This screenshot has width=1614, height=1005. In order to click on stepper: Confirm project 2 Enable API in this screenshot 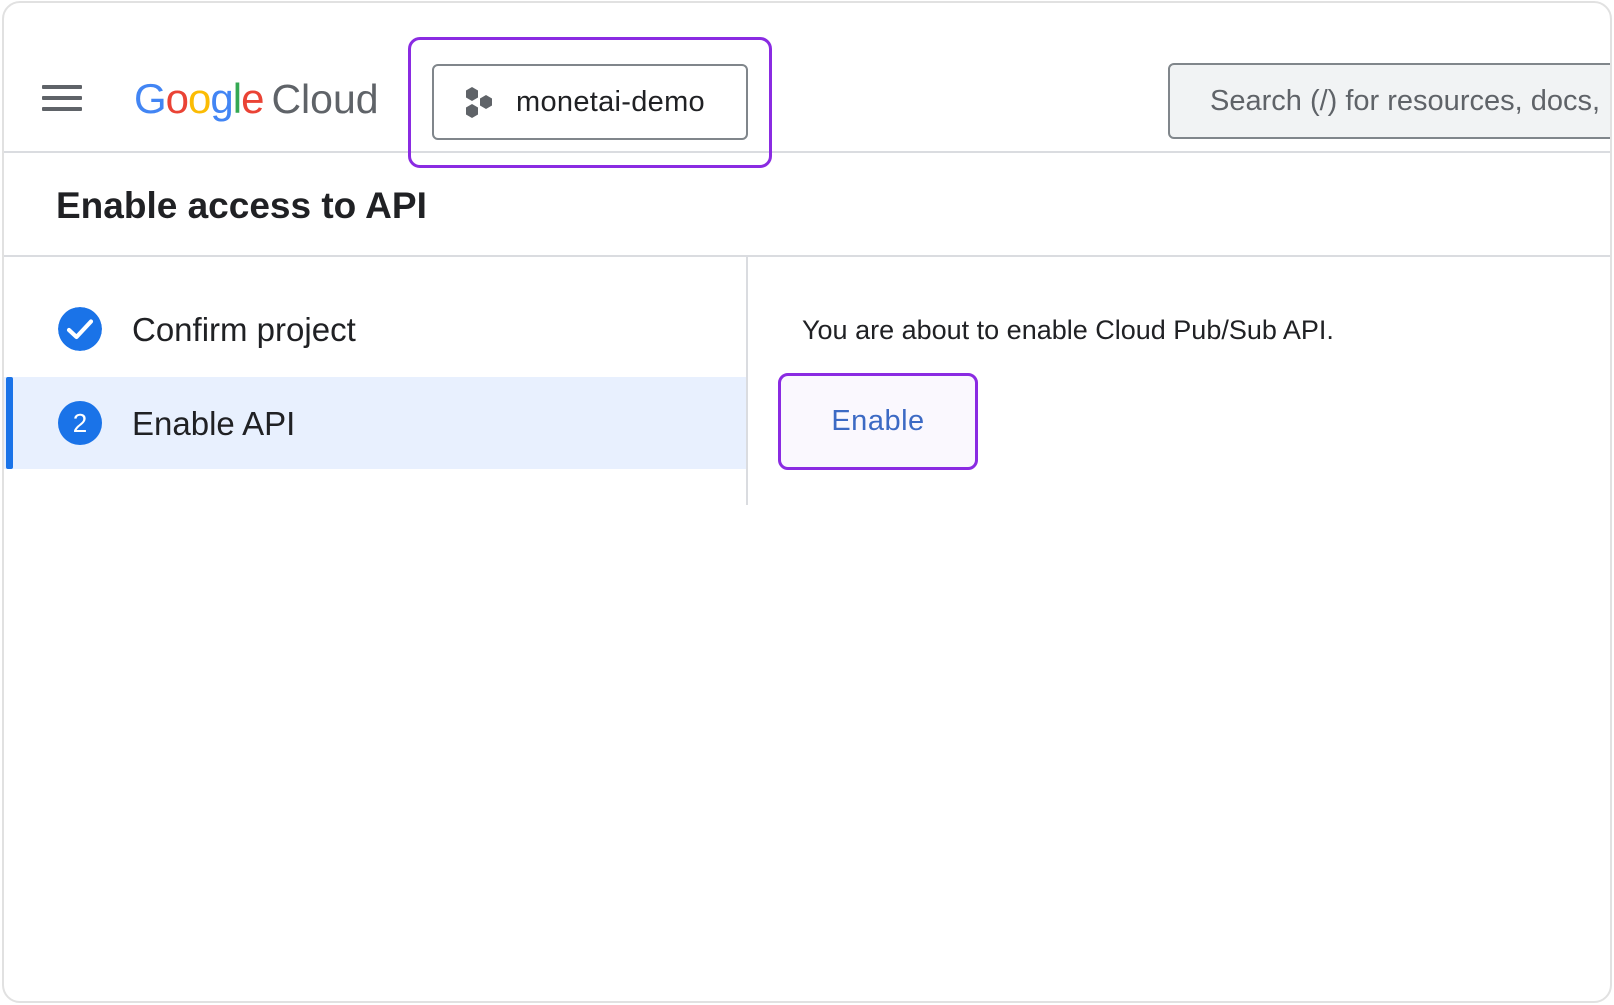, I will do `click(376, 381)`.